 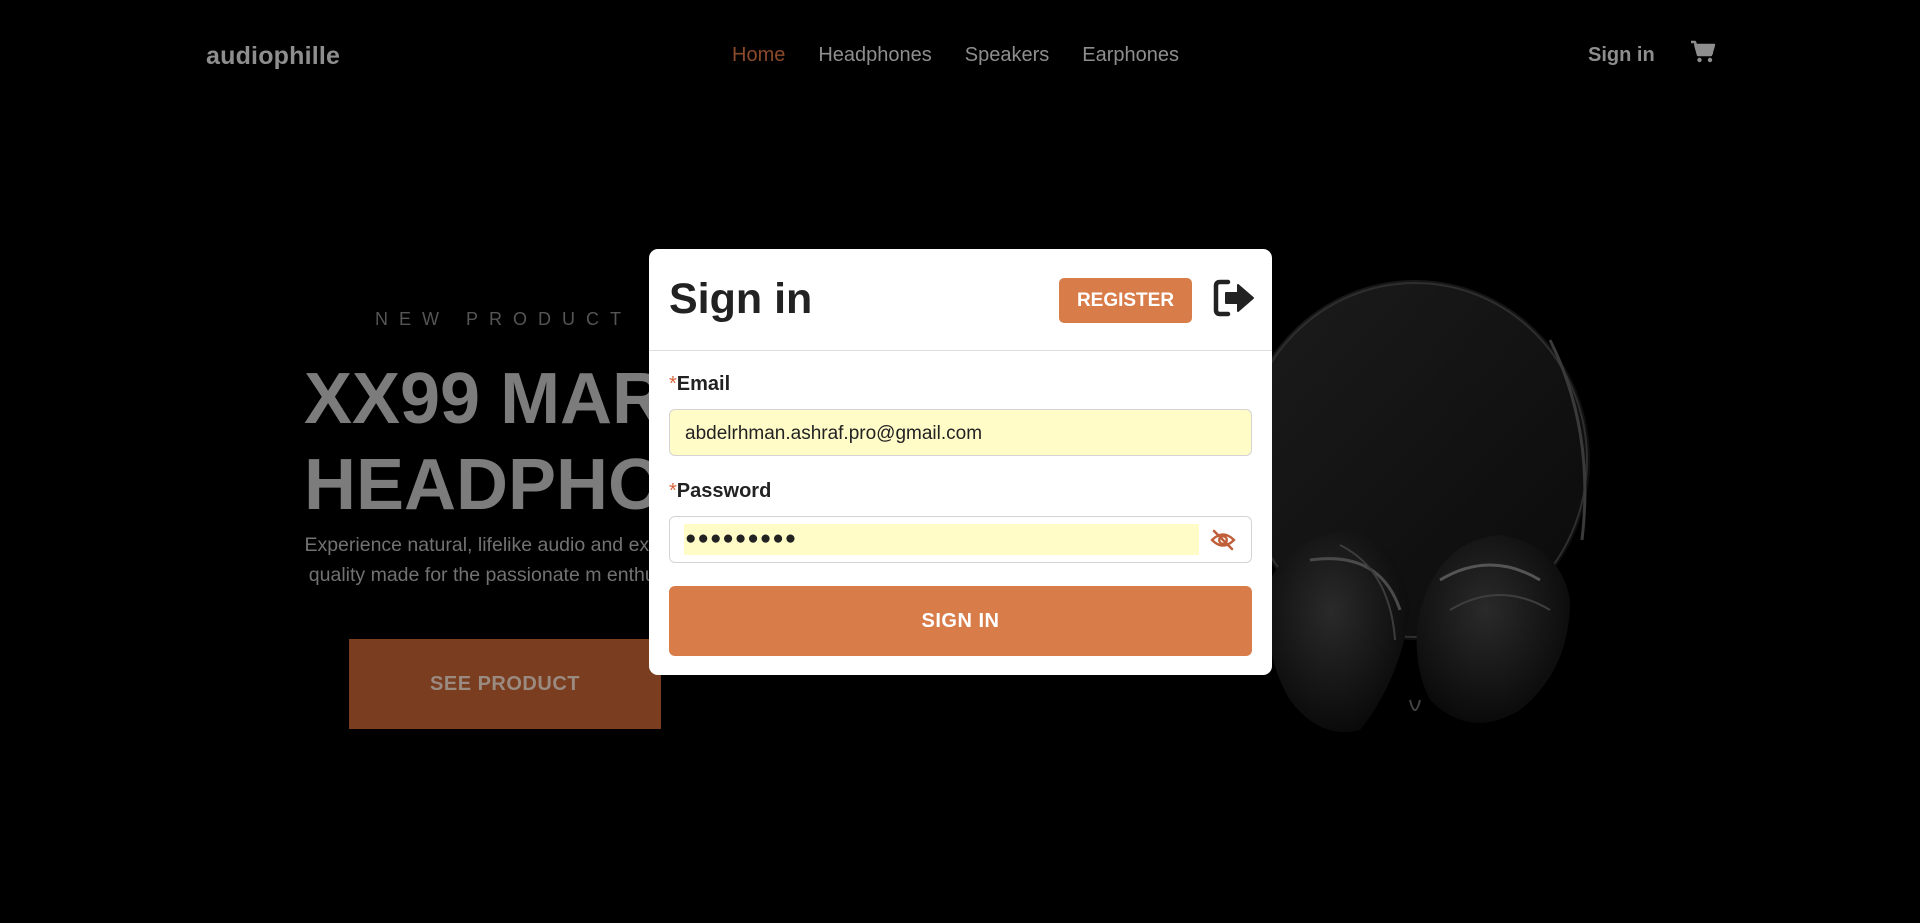 What do you see at coordinates (1703, 52) in the screenshot?
I see `cart-icon` at bounding box center [1703, 52].